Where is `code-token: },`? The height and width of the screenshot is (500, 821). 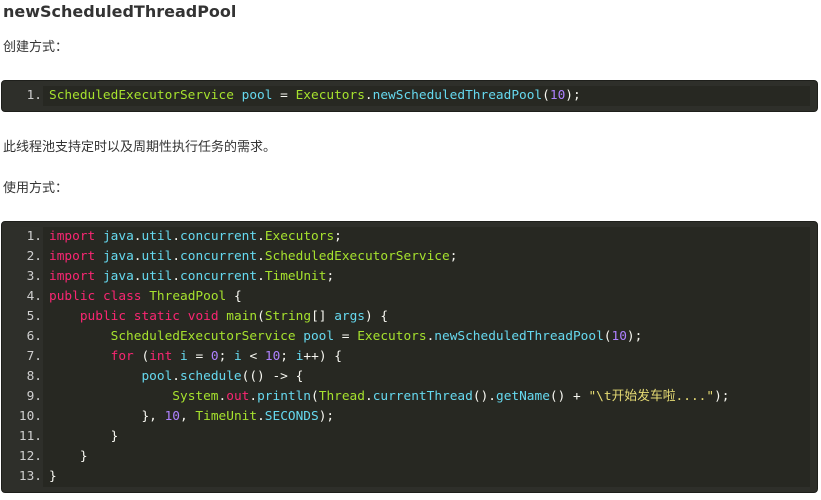 code-token: }, is located at coordinates (107, 416).